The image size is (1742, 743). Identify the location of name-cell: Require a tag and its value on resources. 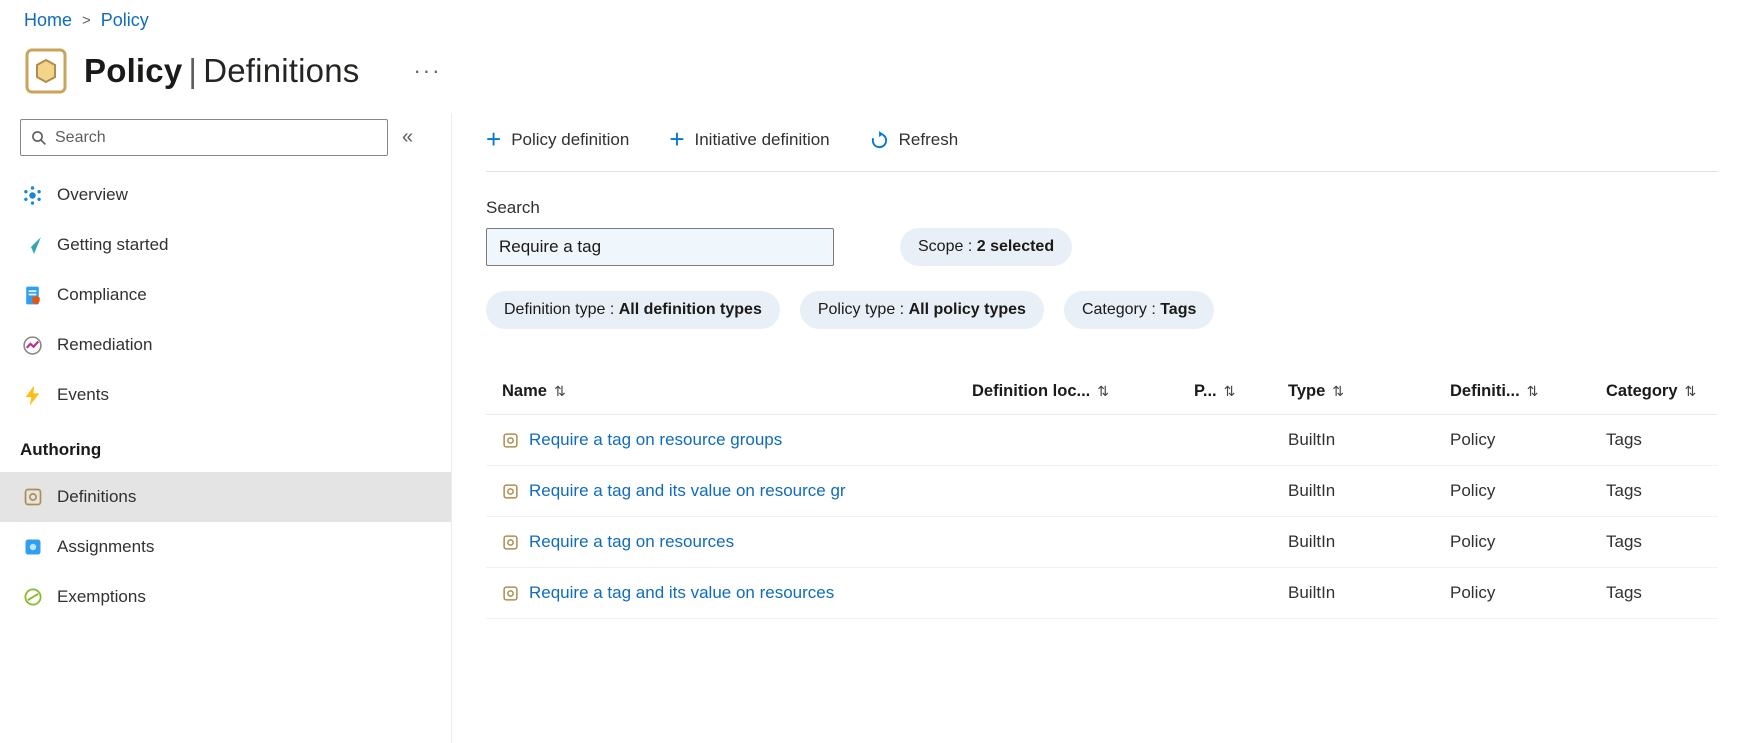
(721, 593).